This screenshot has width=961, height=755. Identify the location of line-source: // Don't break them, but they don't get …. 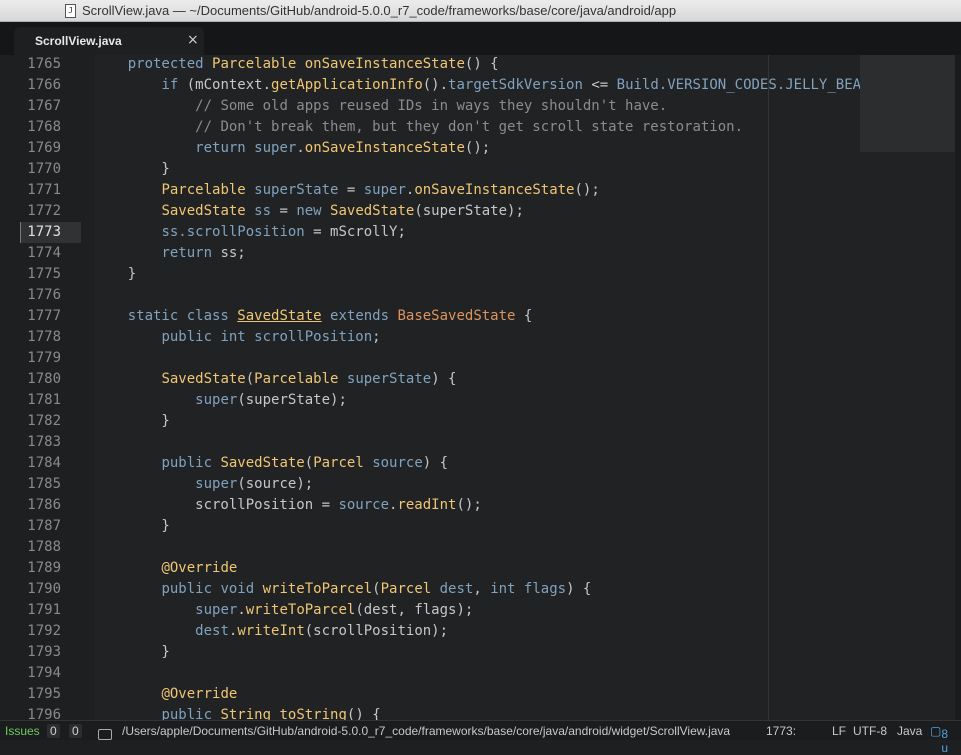
(469, 127).